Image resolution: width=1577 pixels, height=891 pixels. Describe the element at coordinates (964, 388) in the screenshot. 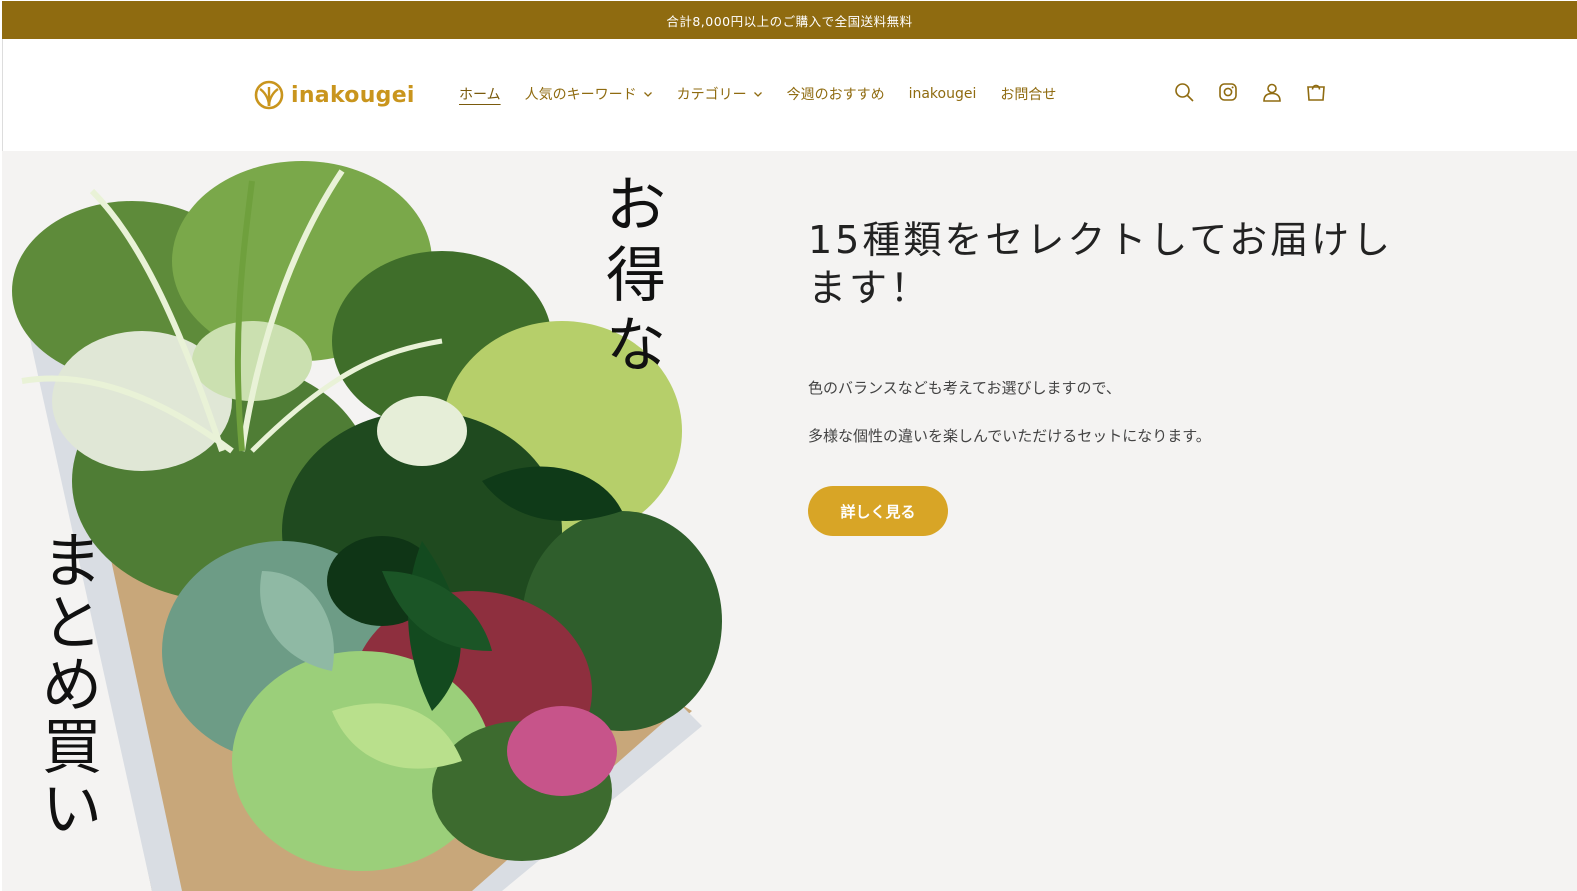

I see `hero-desc-line: 色のバランスなども考えてお選びしますので、` at that location.